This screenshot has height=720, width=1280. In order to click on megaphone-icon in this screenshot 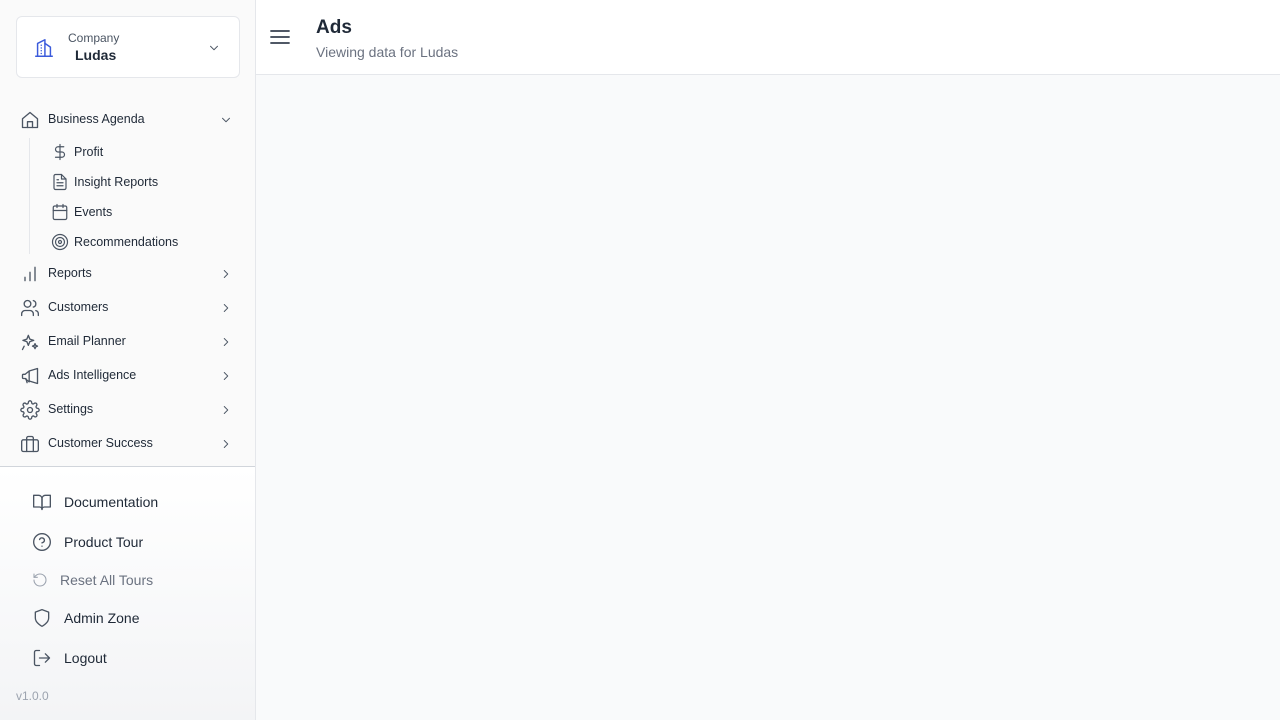, I will do `click(30, 376)`.